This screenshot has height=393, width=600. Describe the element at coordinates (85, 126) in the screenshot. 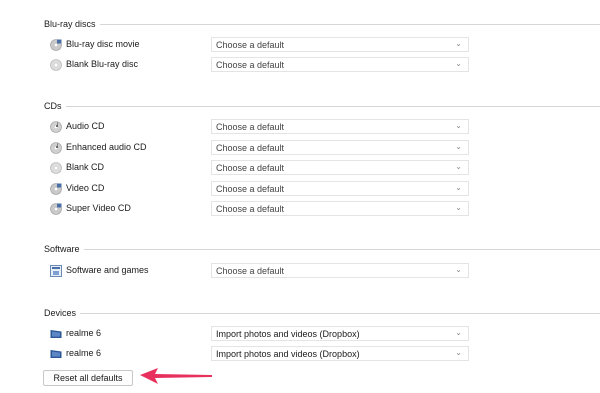

I see `item-label: Audio CD` at that location.